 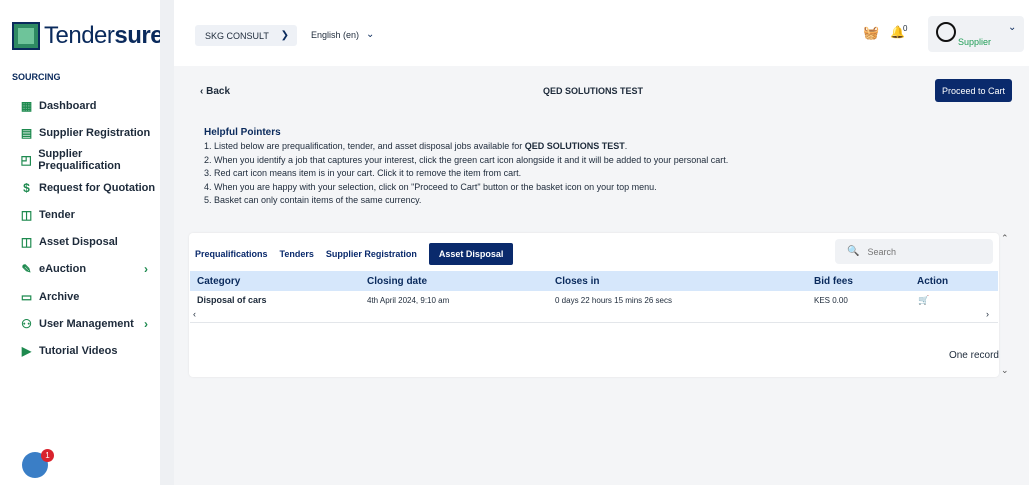 I want to click on sidebar-item-asset-disposal: ◫ Asset Disposal, so click(x=90, y=241).